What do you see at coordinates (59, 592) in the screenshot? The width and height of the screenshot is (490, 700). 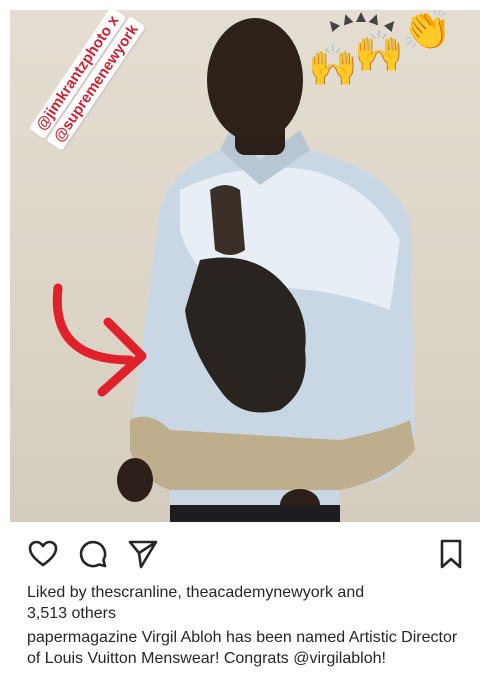 I see `likes-prefix: Liked by` at bounding box center [59, 592].